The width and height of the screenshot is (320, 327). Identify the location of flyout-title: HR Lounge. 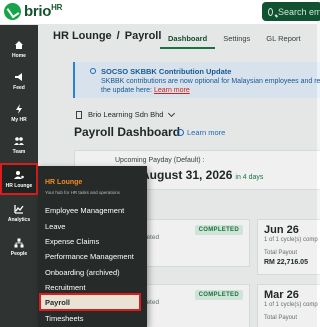
(64, 182).